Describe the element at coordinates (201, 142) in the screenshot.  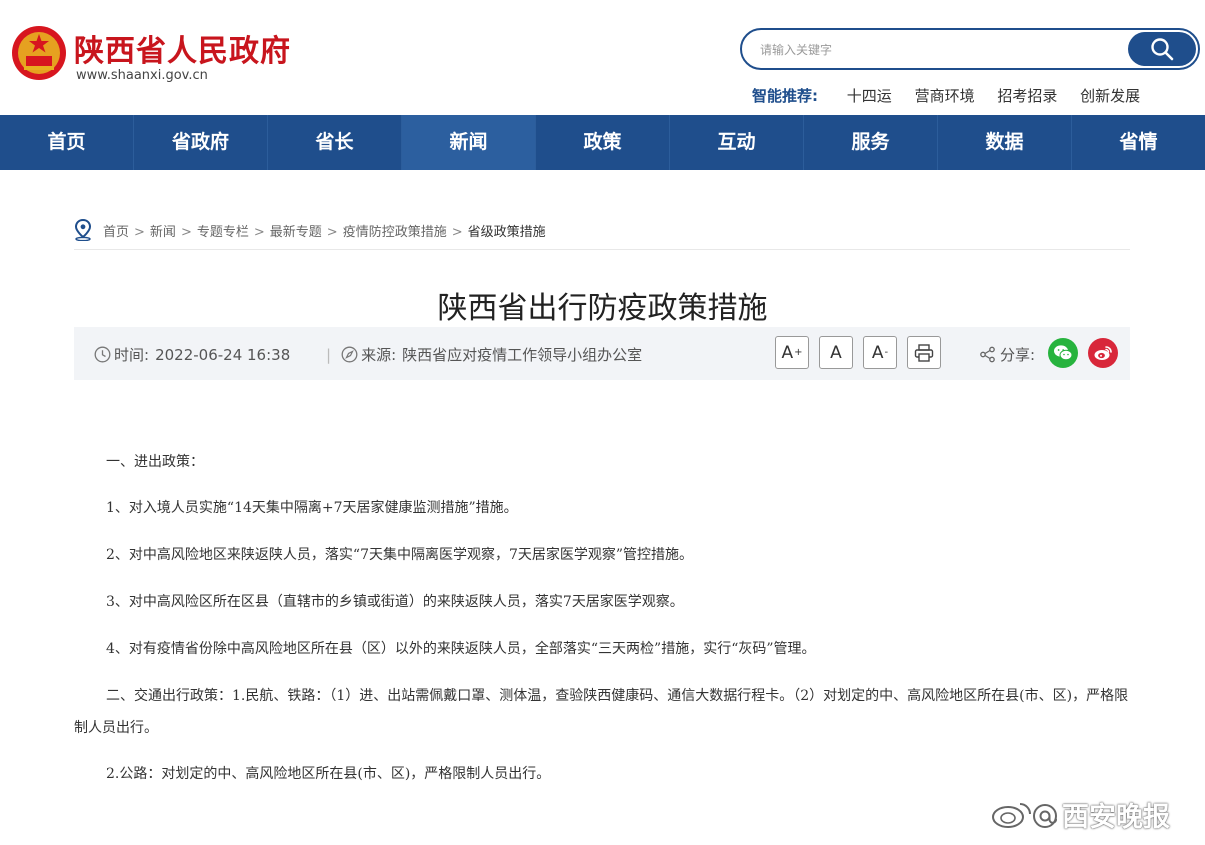
I see `nav-item-government: 省政府` at that location.